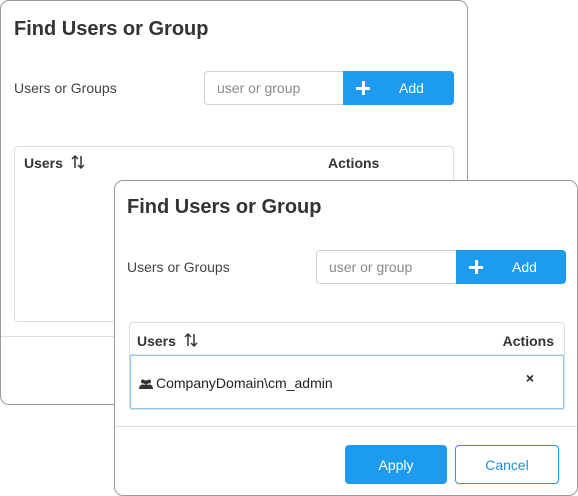 The width and height of the screenshot is (578, 496). I want to click on users-table: Users Actions CompanyDomain\cm_admin ×, so click(347, 366).